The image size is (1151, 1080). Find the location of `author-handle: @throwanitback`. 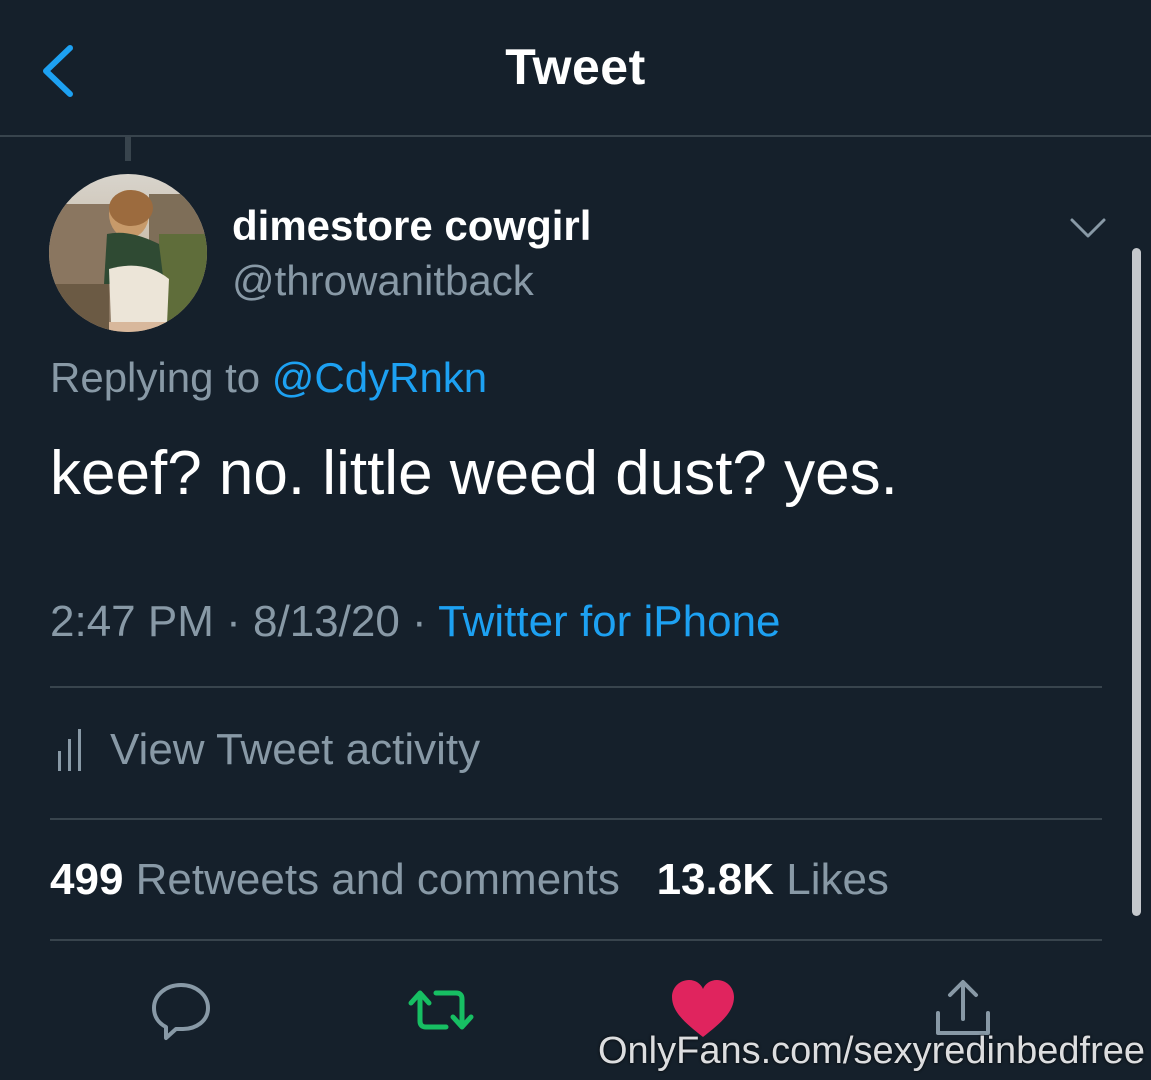

author-handle: @throwanitback is located at coordinates (383, 281).